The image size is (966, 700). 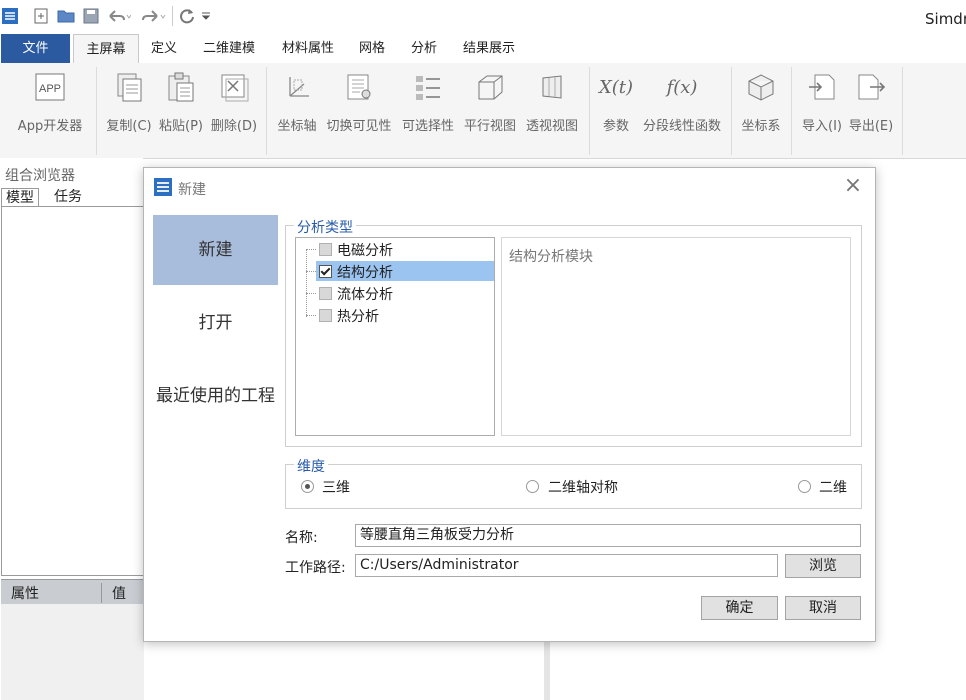 What do you see at coordinates (551, 126) in the screenshot?
I see `perspective-view-label: 透视视图` at bounding box center [551, 126].